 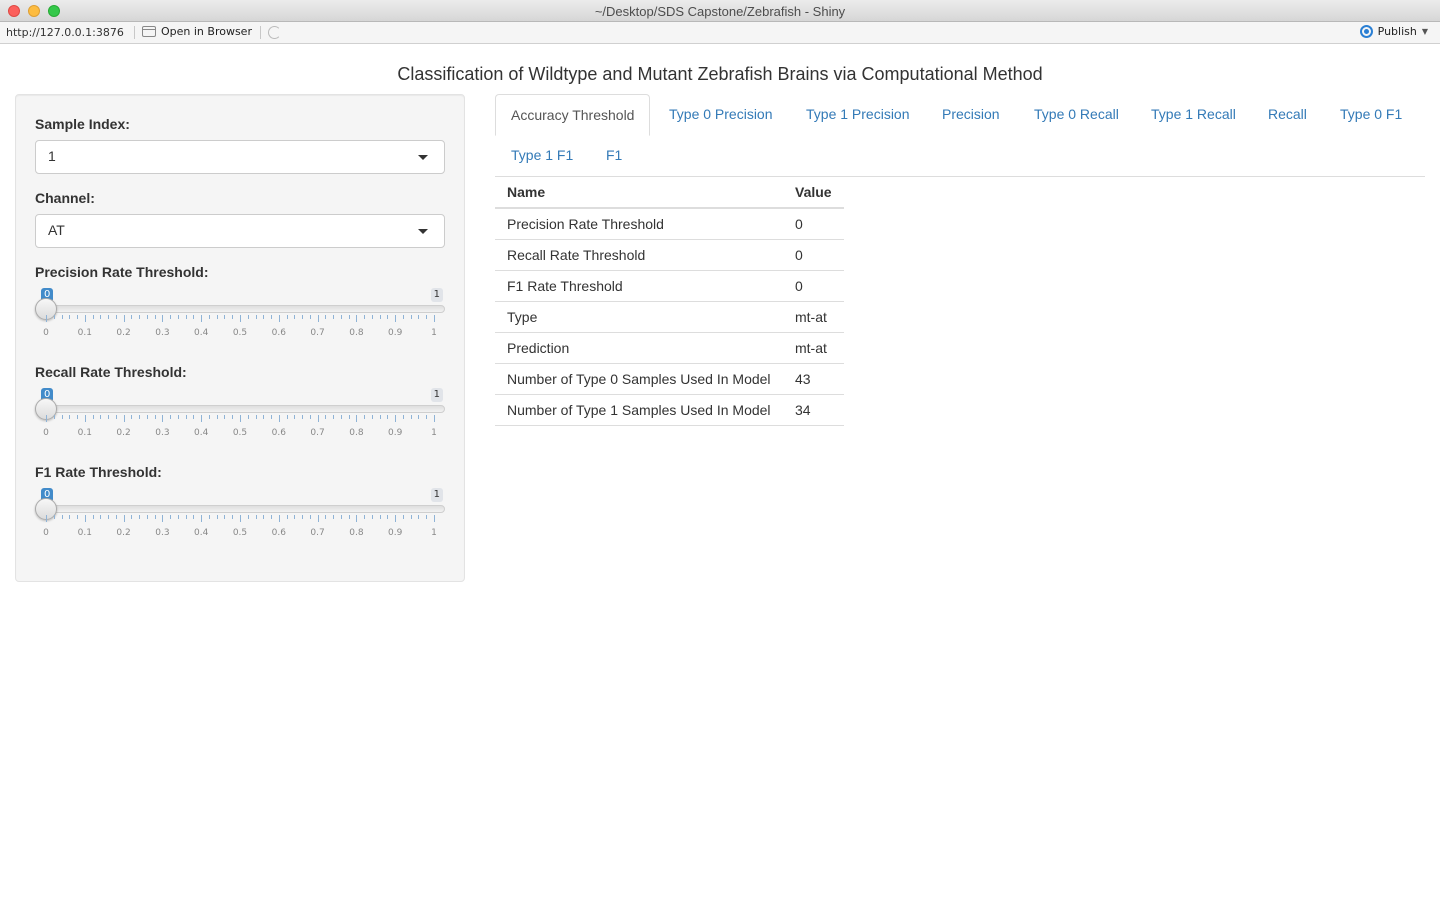 What do you see at coordinates (971, 114) in the screenshot?
I see `tab-precision: Precision` at bounding box center [971, 114].